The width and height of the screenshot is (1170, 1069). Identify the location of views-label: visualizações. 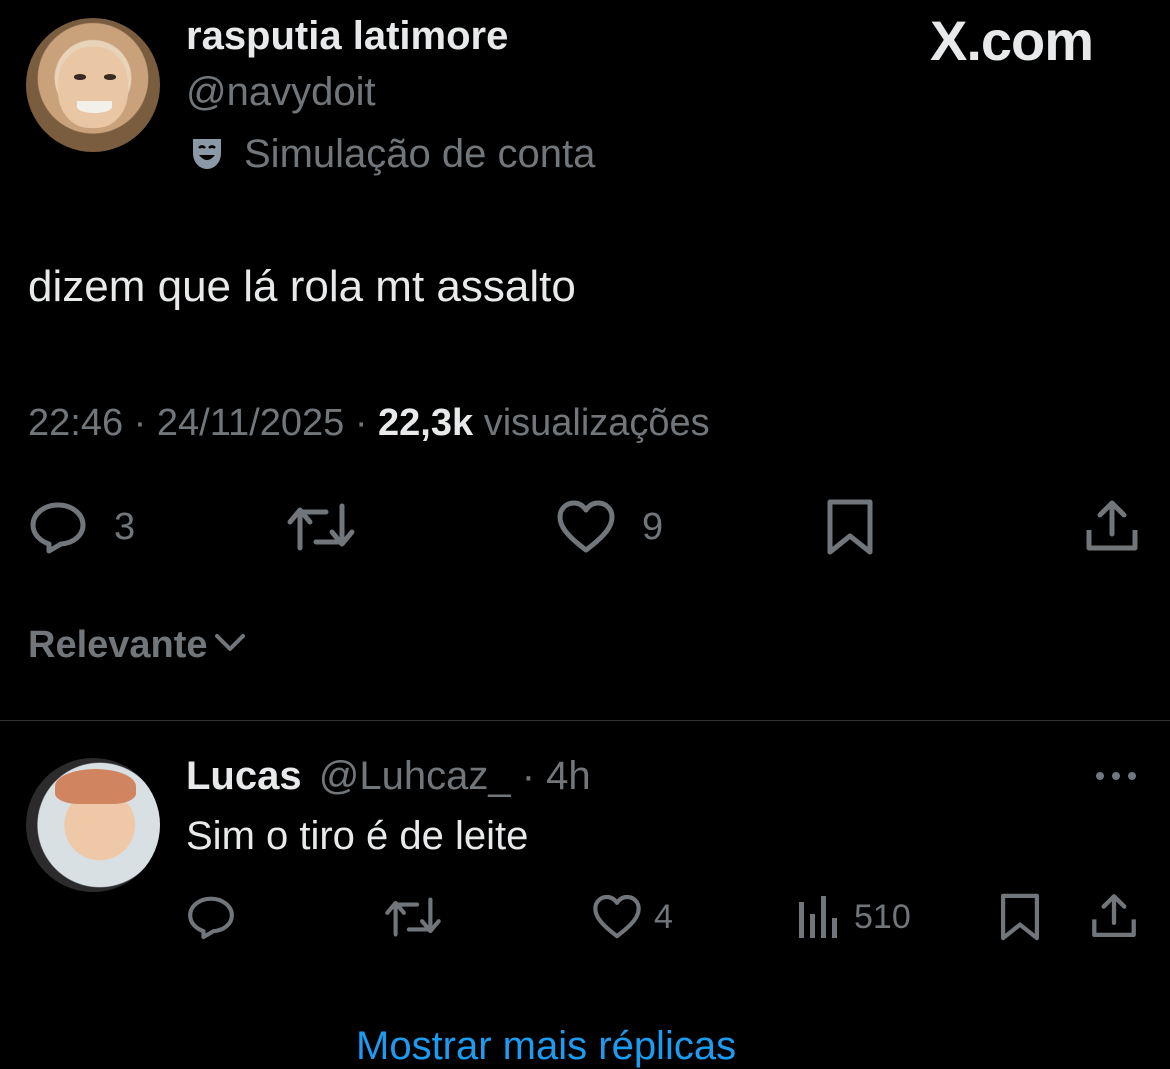
(596, 423).